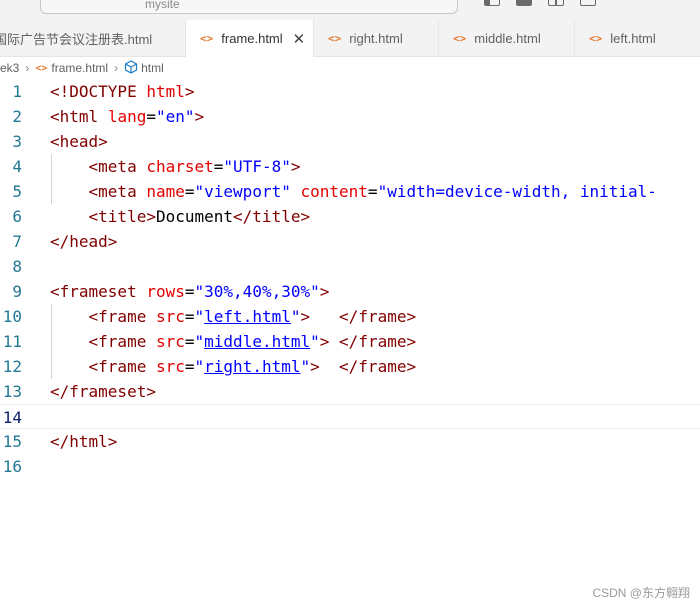 This screenshot has height=607, width=700. I want to click on line-number: 1, so click(17, 91).